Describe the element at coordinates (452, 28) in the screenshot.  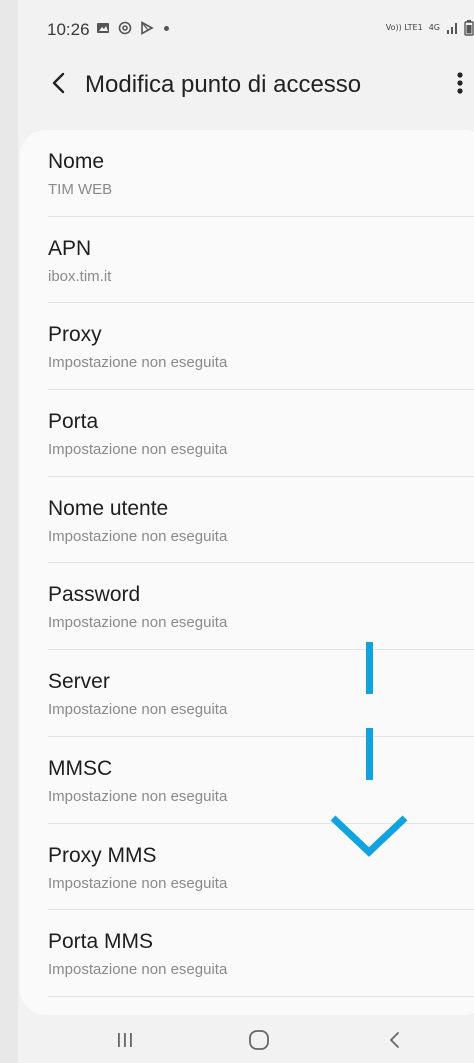
I see `signal-icon` at that location.